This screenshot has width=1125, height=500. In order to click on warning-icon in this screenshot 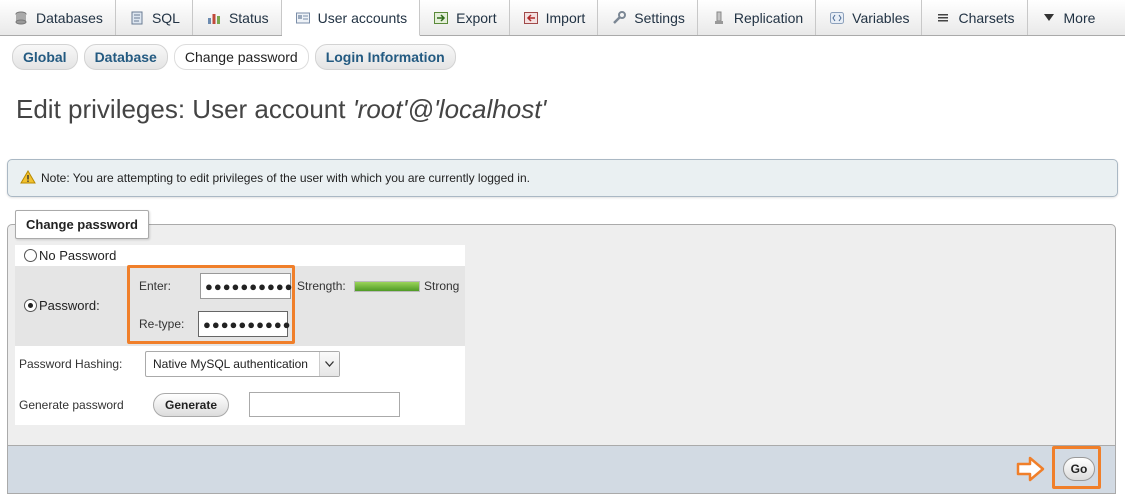, I will do `click(28, 178)`.